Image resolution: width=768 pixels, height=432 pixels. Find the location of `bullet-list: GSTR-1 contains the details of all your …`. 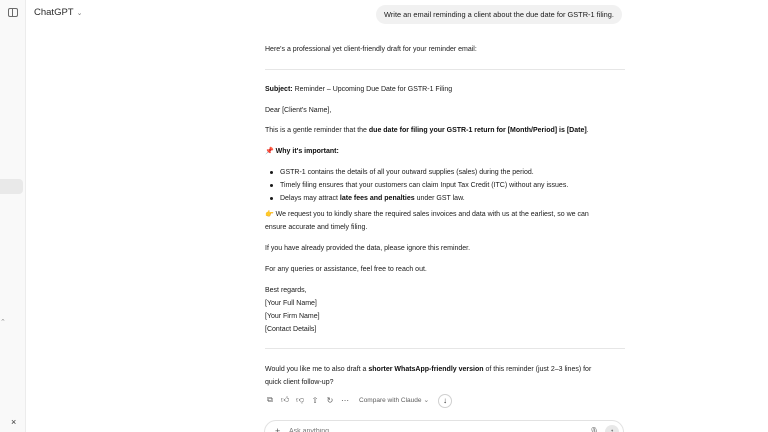

bullet-list: GSTR-1 contains the details of all your … is located at coordinates (416, 185).